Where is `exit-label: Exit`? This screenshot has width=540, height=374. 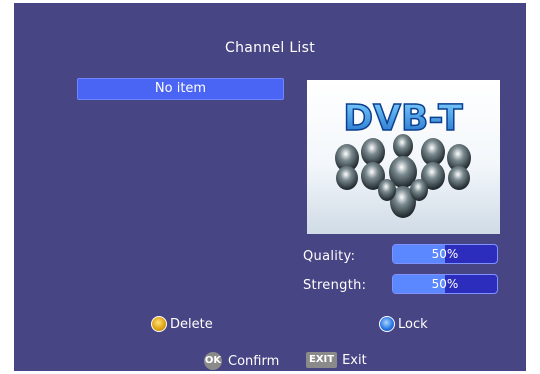
exit-label: Exit is located at coordinates (354, 360).